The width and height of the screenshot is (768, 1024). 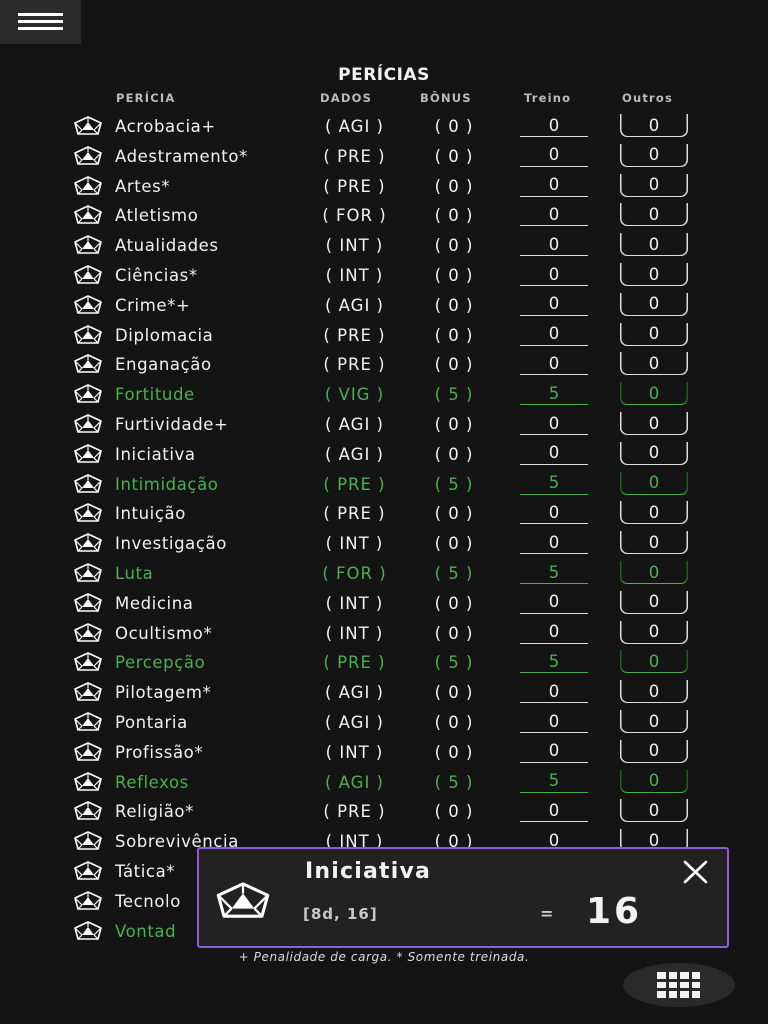 What do you see at coordinates (155, 454) in the screenshot?
I see `skill-name: Iniciativa` at bounding box center [155, 454].